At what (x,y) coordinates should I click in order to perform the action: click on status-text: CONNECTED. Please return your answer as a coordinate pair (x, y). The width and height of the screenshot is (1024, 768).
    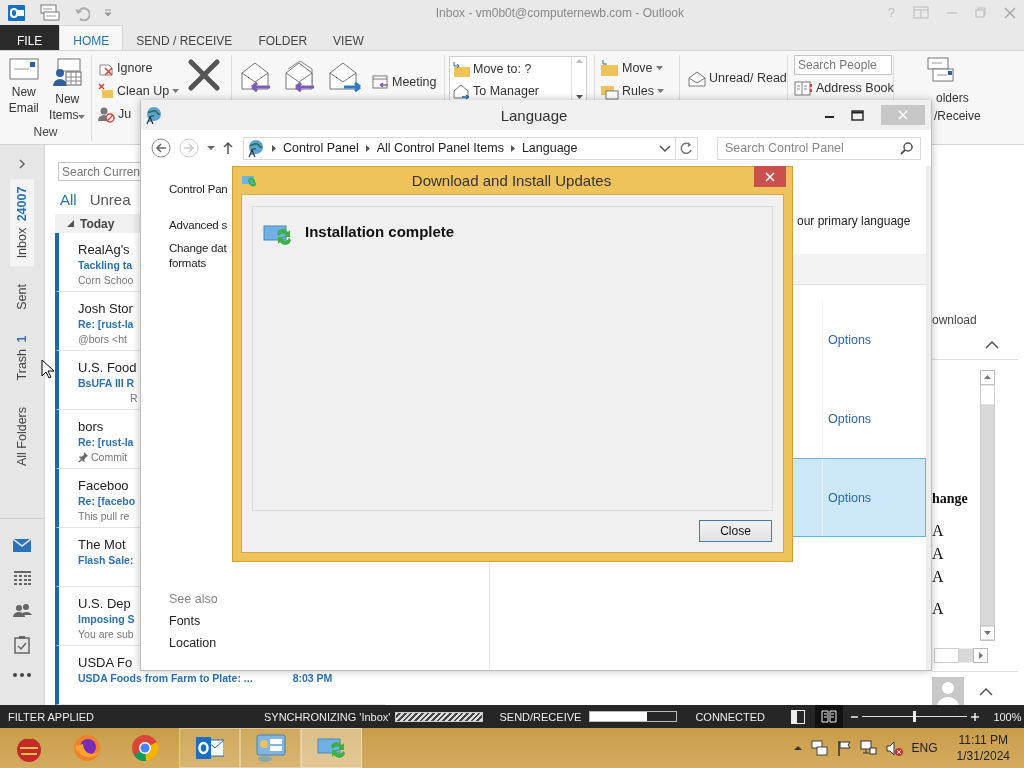
    Looking at the image, I should click on (731, 716).